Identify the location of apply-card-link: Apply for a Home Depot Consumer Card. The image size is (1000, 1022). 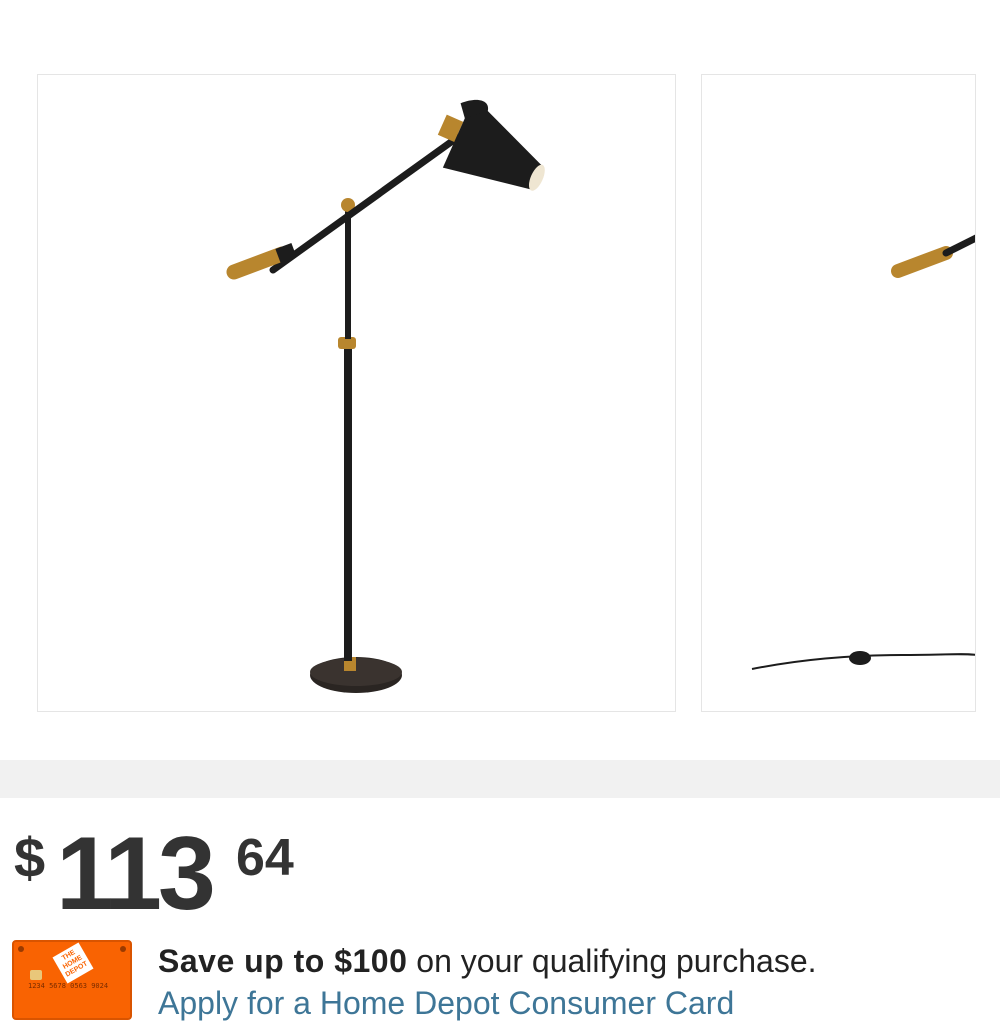
(446, 1003).